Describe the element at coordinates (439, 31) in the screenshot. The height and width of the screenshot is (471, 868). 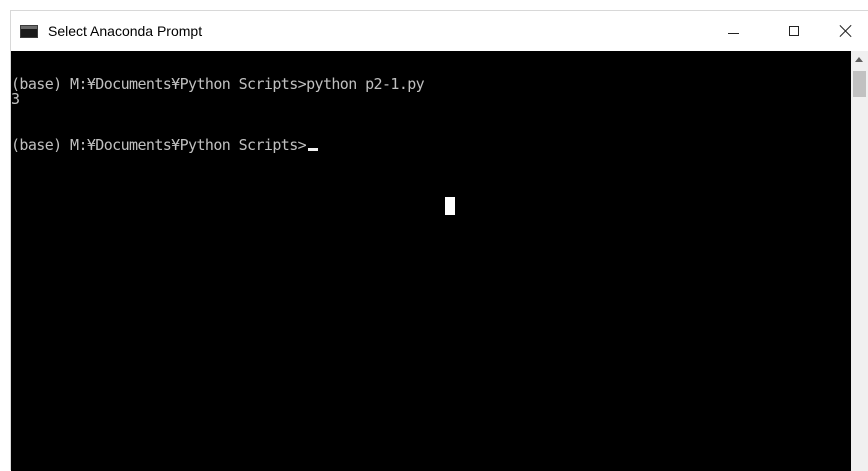
I see `title-bar: Select Anaconda Prompt` at that location.